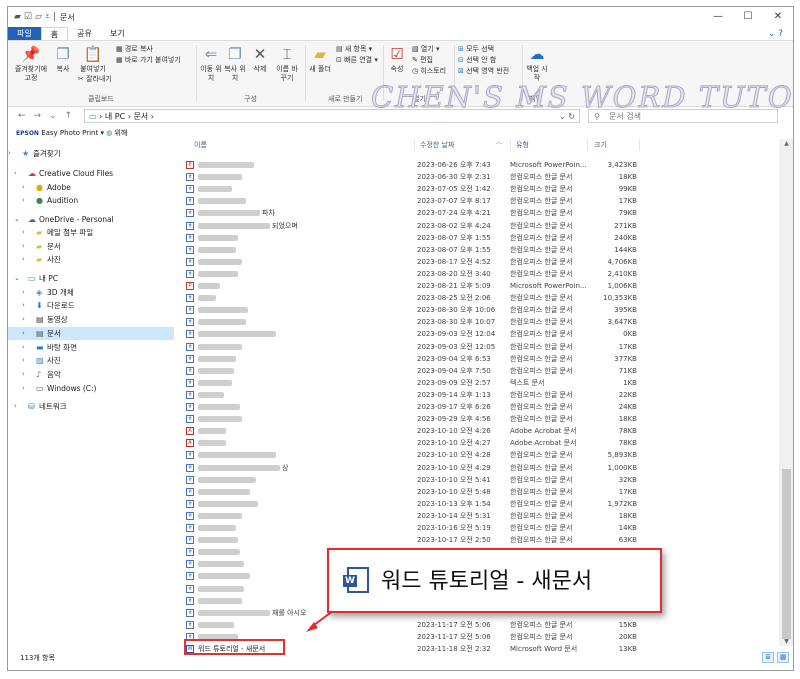 The width and height of the screenshot is (800, 679). What do you see at coordinates (356, 580) in the screenshot?
I see `word-icon: W` at bounding box center [356, 580].